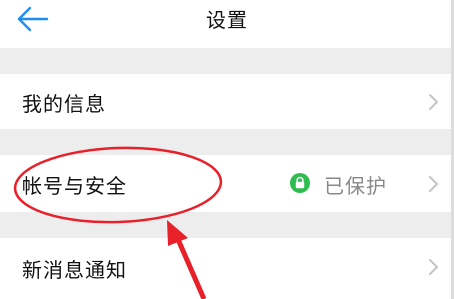 This screenshot has height=299, width=454. What do you see at coordinates (64, 104) in the screenshot?
I see `settings-item-label: 我的信息` at bounding box center [64, 104].